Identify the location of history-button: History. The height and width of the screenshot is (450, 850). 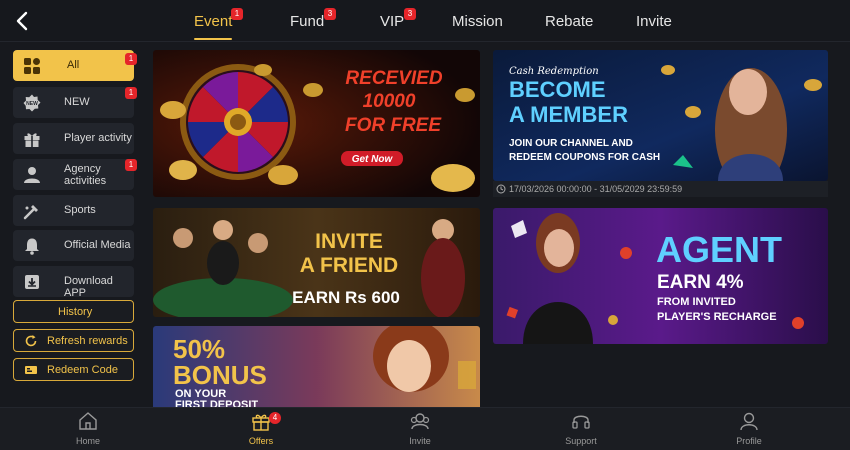
(73, 311).